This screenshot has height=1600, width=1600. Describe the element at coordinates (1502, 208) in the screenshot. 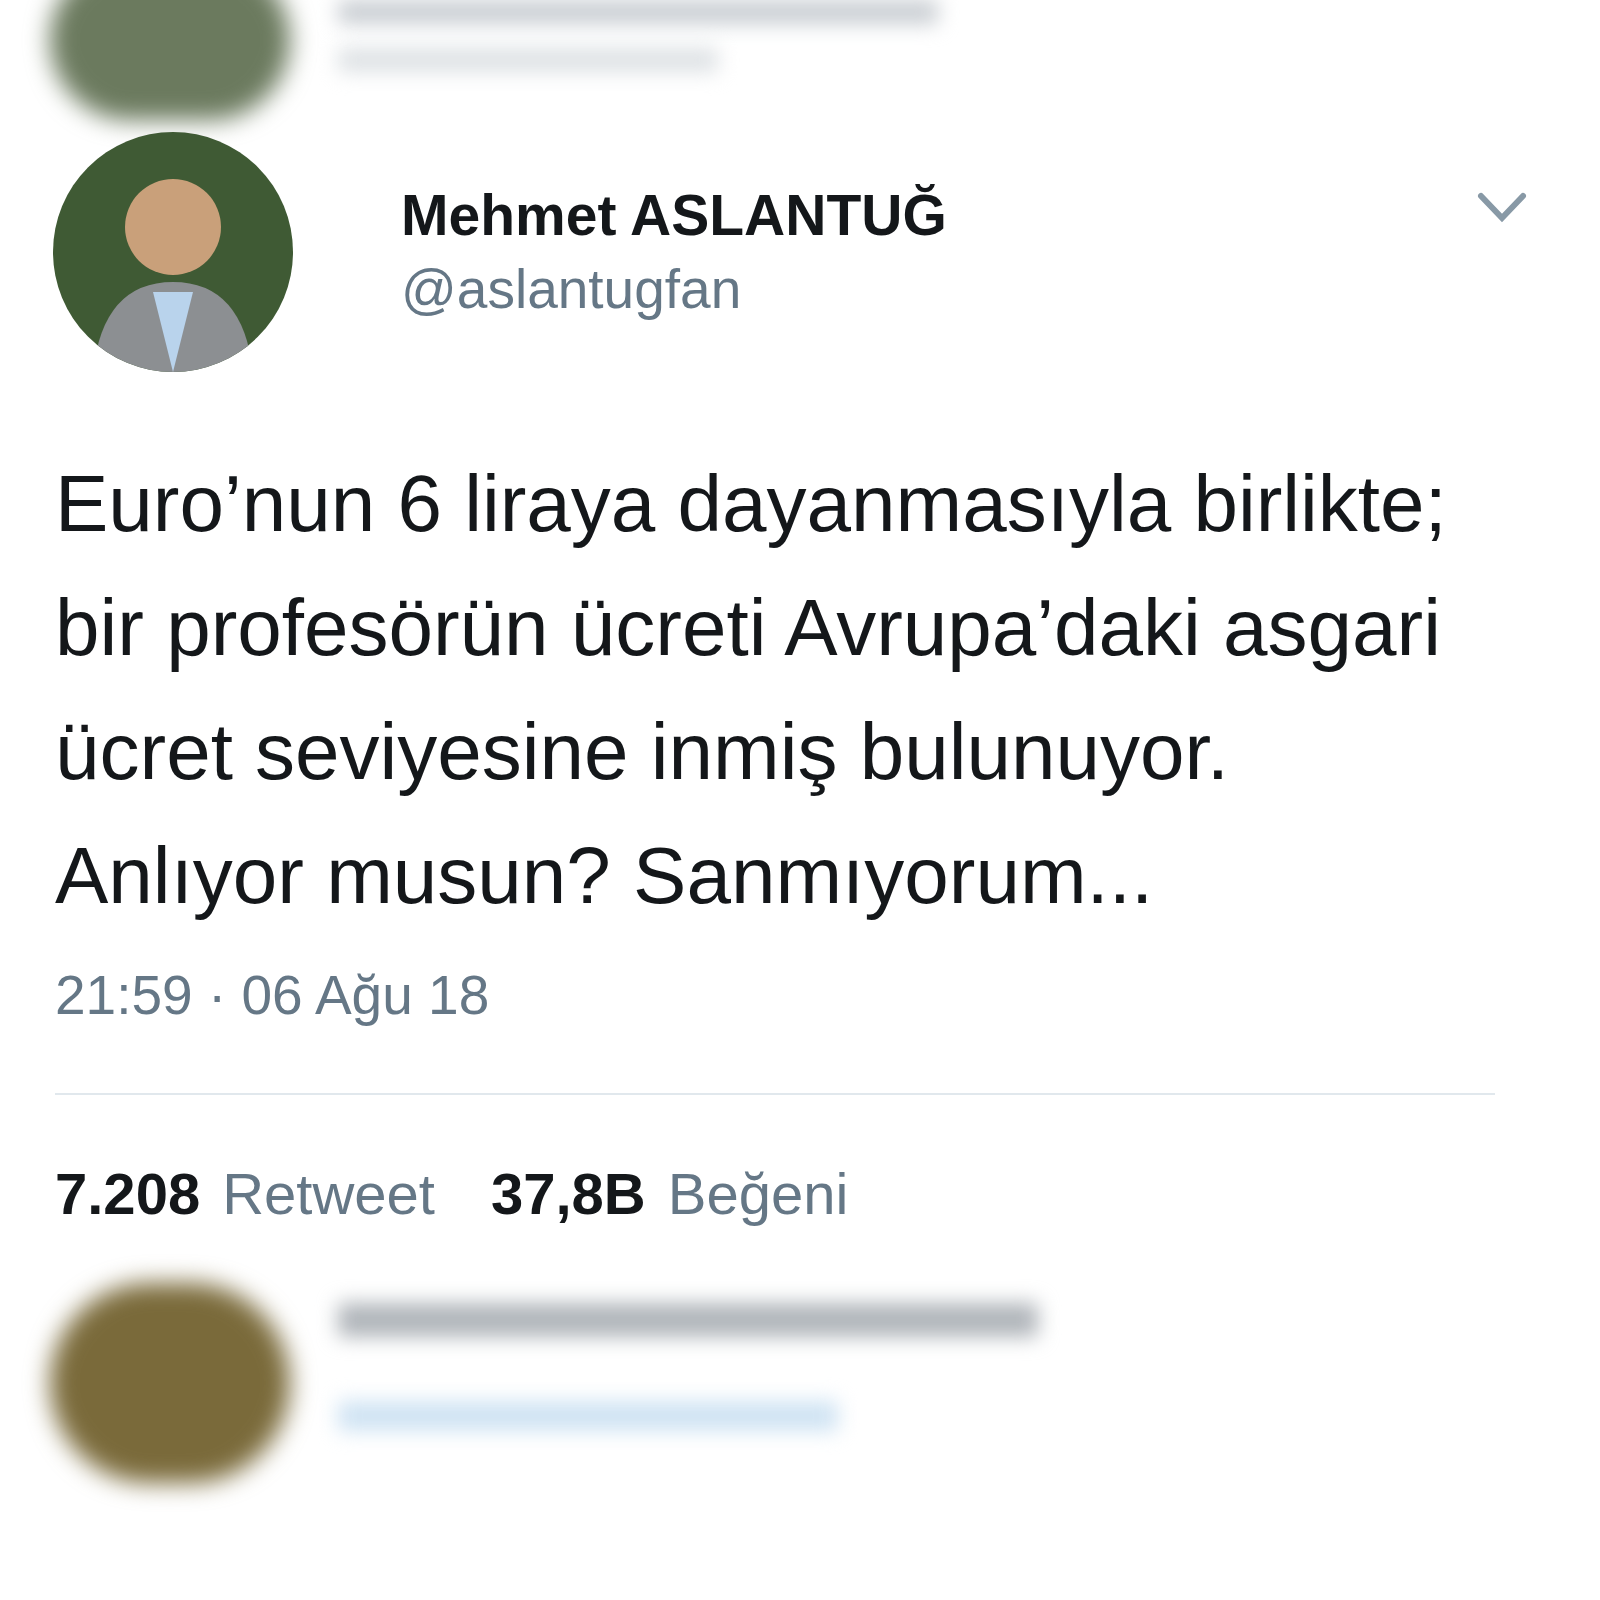

I see `chevron-down-icon` at that location.